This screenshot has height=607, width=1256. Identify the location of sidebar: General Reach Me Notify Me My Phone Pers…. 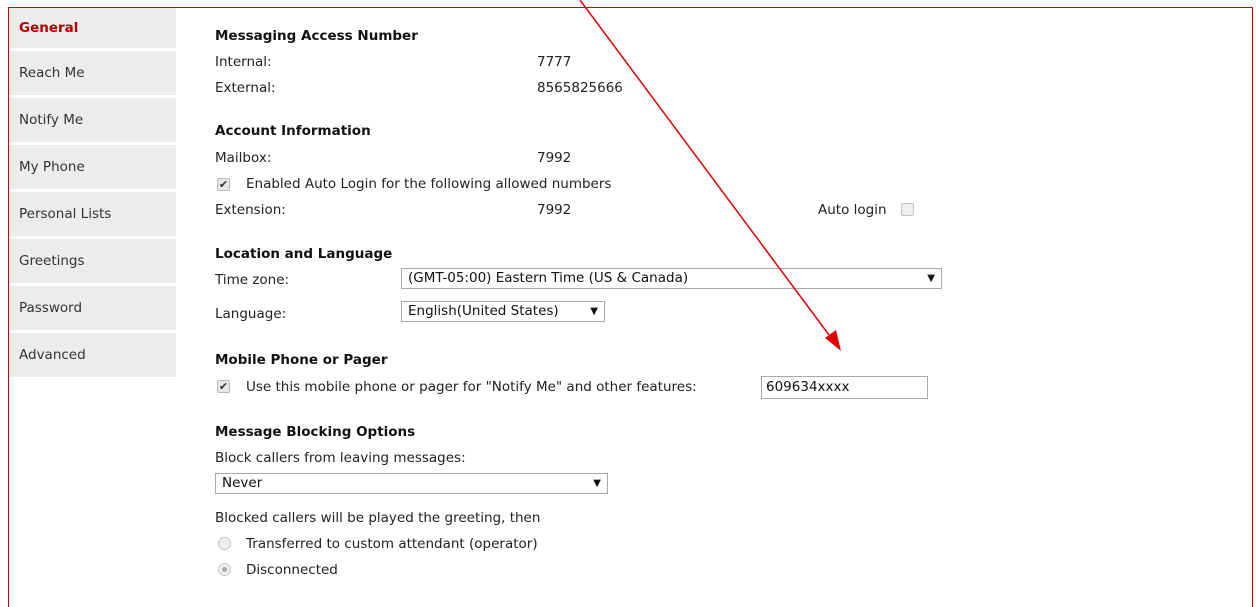
(92, 194).